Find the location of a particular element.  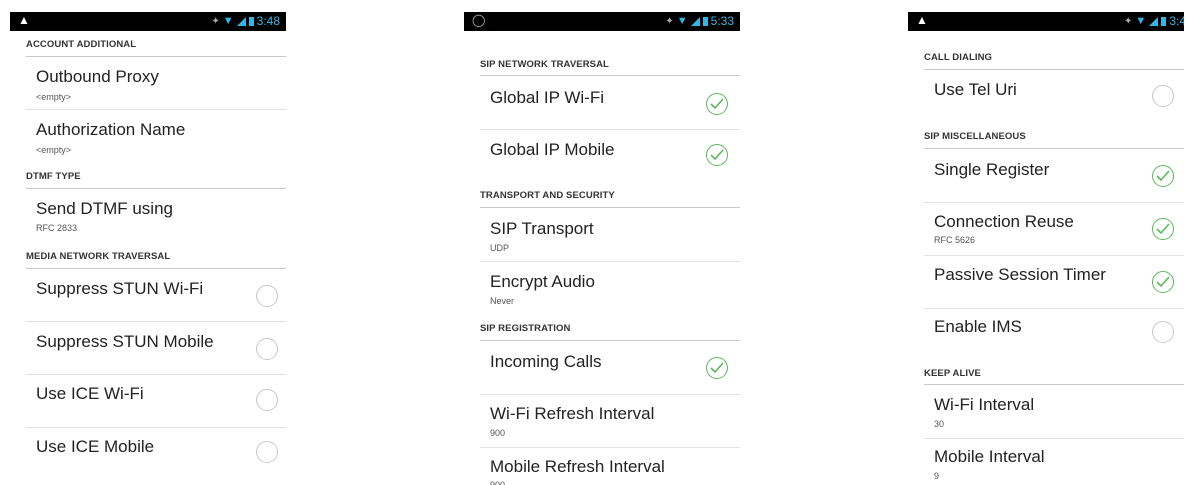

pref-title: Wi-Fi Refresh Interval is located at coordinates (572, 413).